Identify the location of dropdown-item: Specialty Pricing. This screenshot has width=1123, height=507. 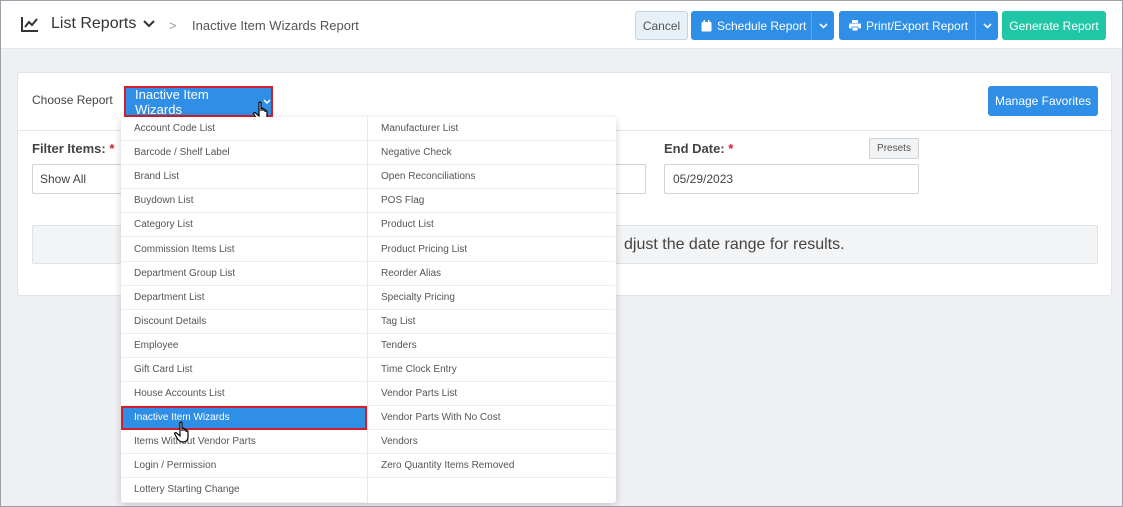
(491, 298).